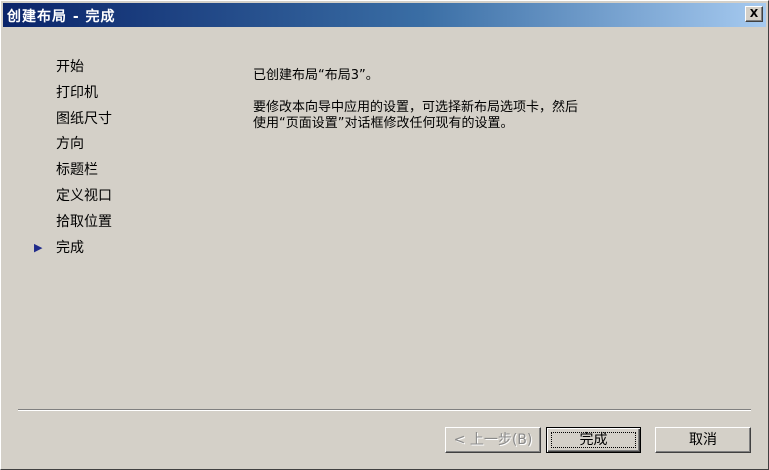 The height and width of the screenshot is (470, 769). Describe the element at coordinates (70, 247) in the screenshot. I see `step-label: 完成` at that location.